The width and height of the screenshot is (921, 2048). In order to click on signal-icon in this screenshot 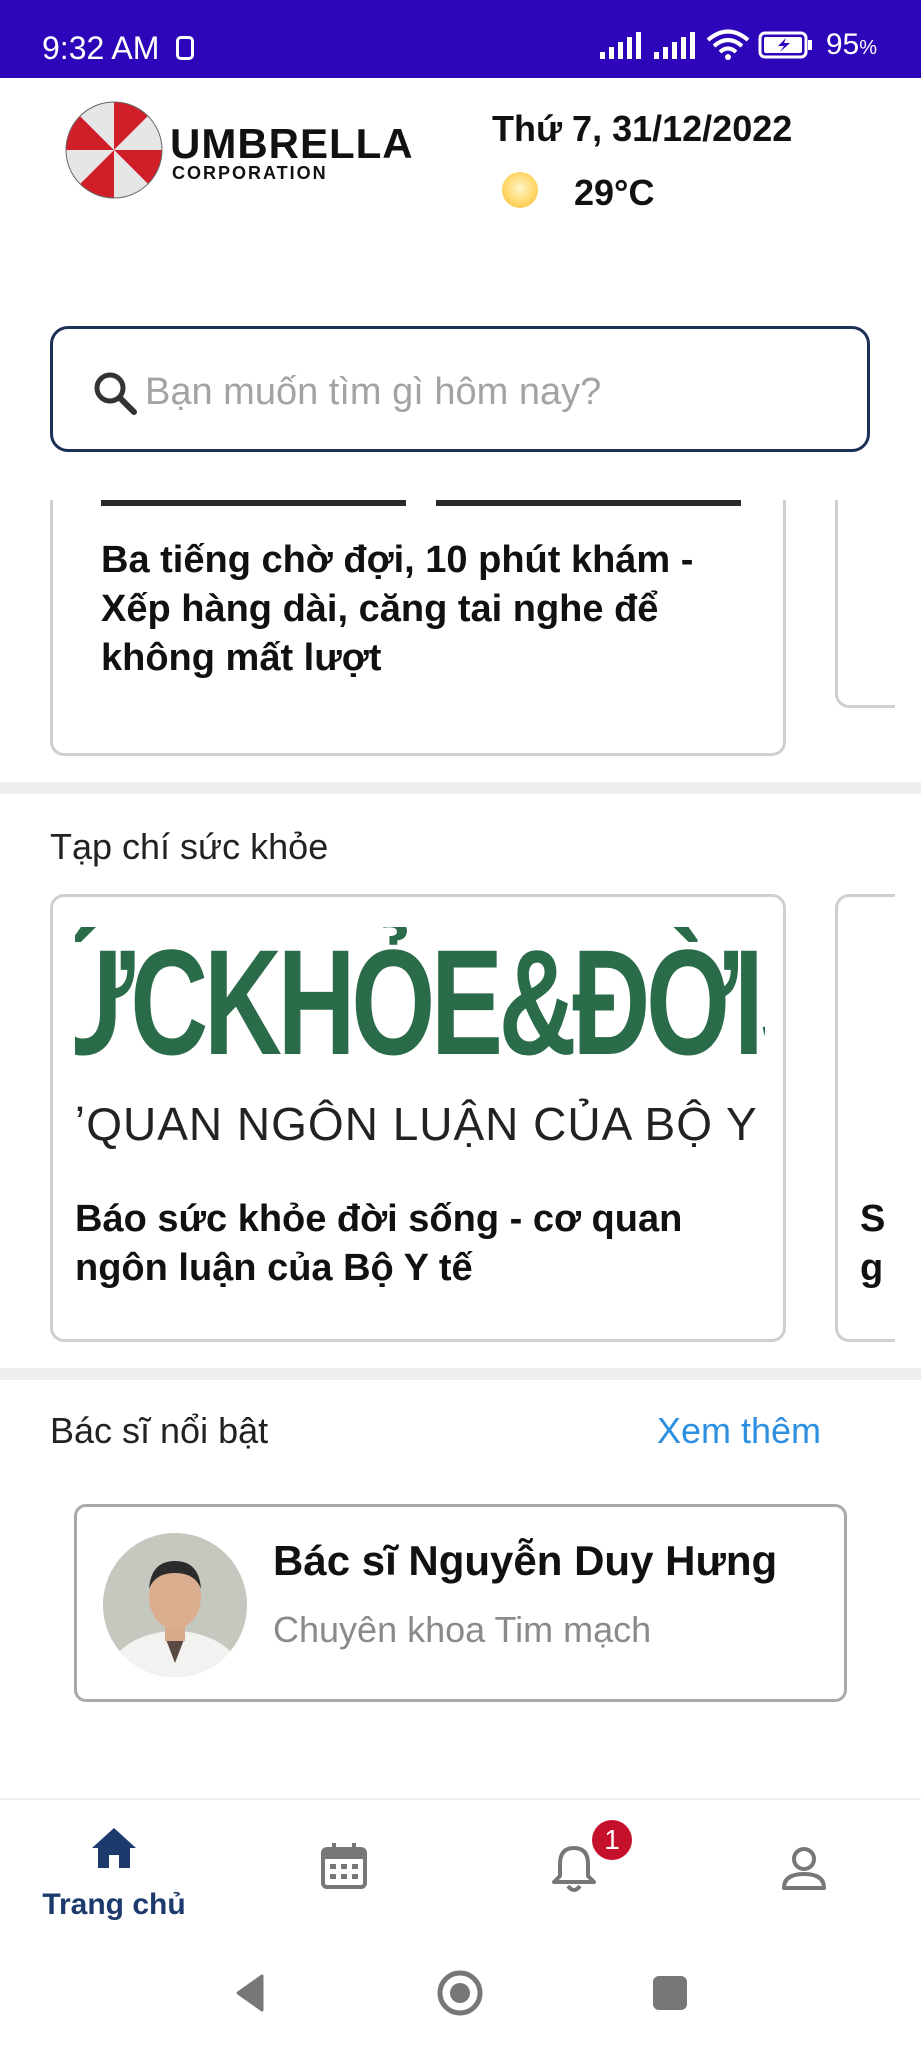, I will do `click(620, 45)`.